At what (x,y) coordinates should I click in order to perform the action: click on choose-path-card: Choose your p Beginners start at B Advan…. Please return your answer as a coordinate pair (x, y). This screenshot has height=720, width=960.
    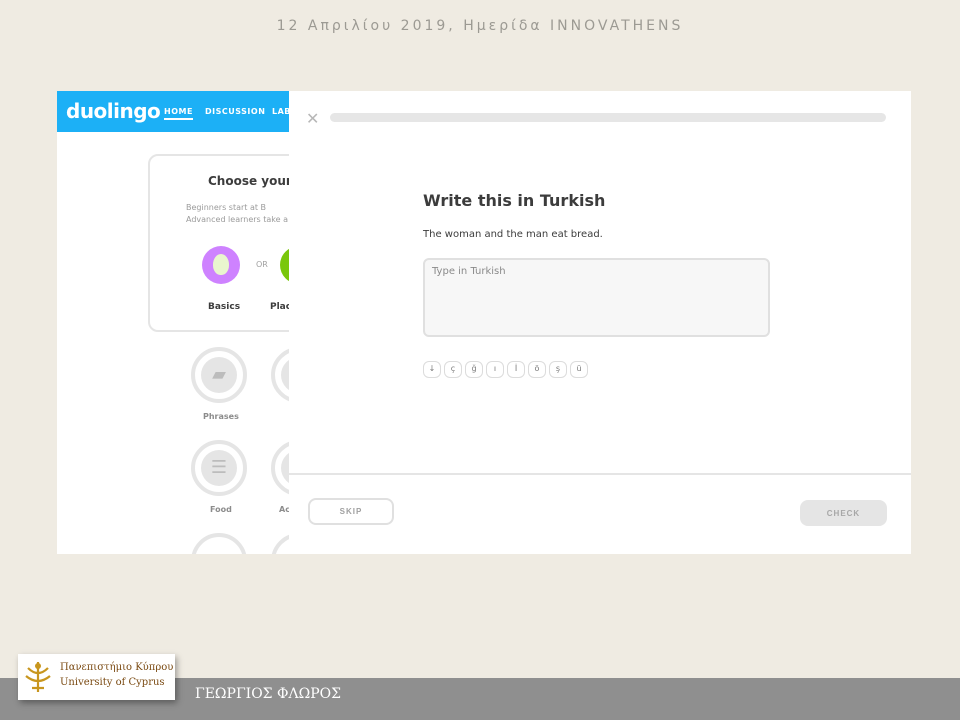
    Looking at the image, I should click on (218, 243).